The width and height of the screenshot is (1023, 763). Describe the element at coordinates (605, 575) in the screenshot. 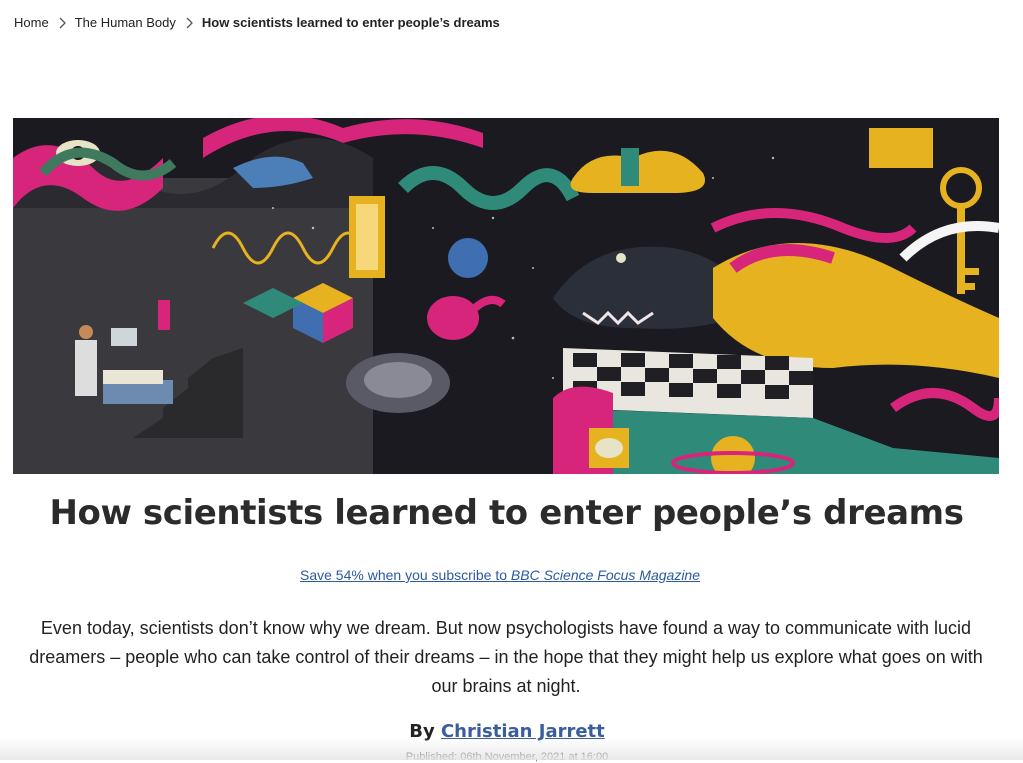

I see `promo-magazine-name: BBC Science Focus Magazine` at that location.